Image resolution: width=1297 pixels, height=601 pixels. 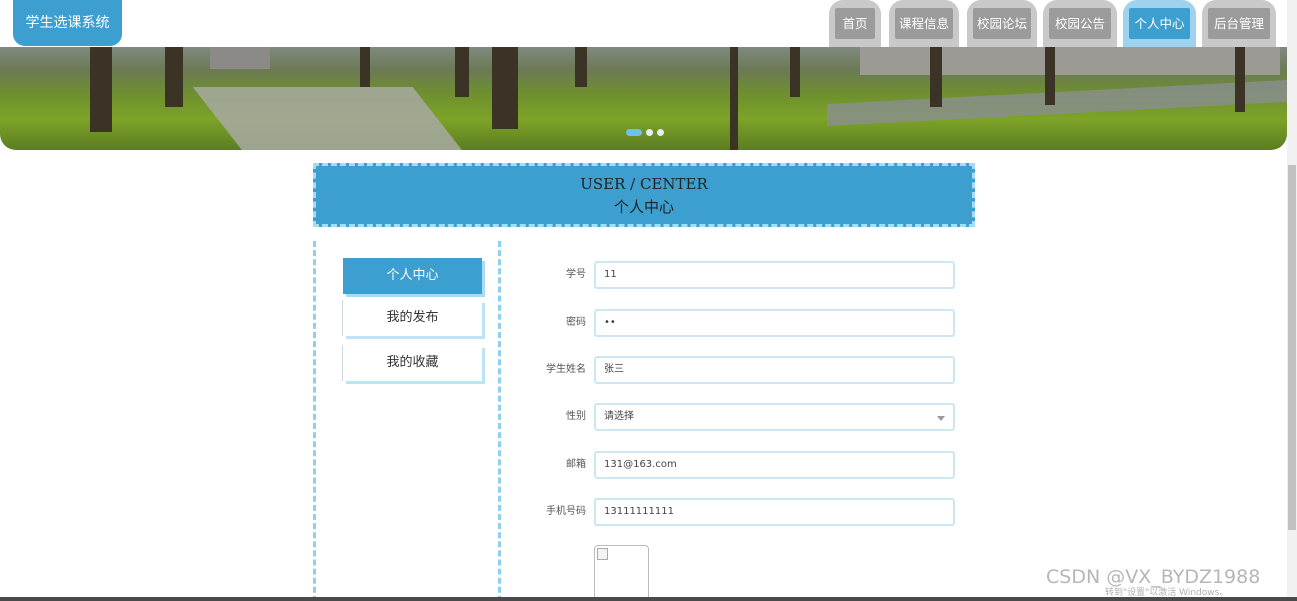 What do you see at coordinates (774, 323) in the screenshot?
I see `password-input: ••` at bounding box center [774, 323].